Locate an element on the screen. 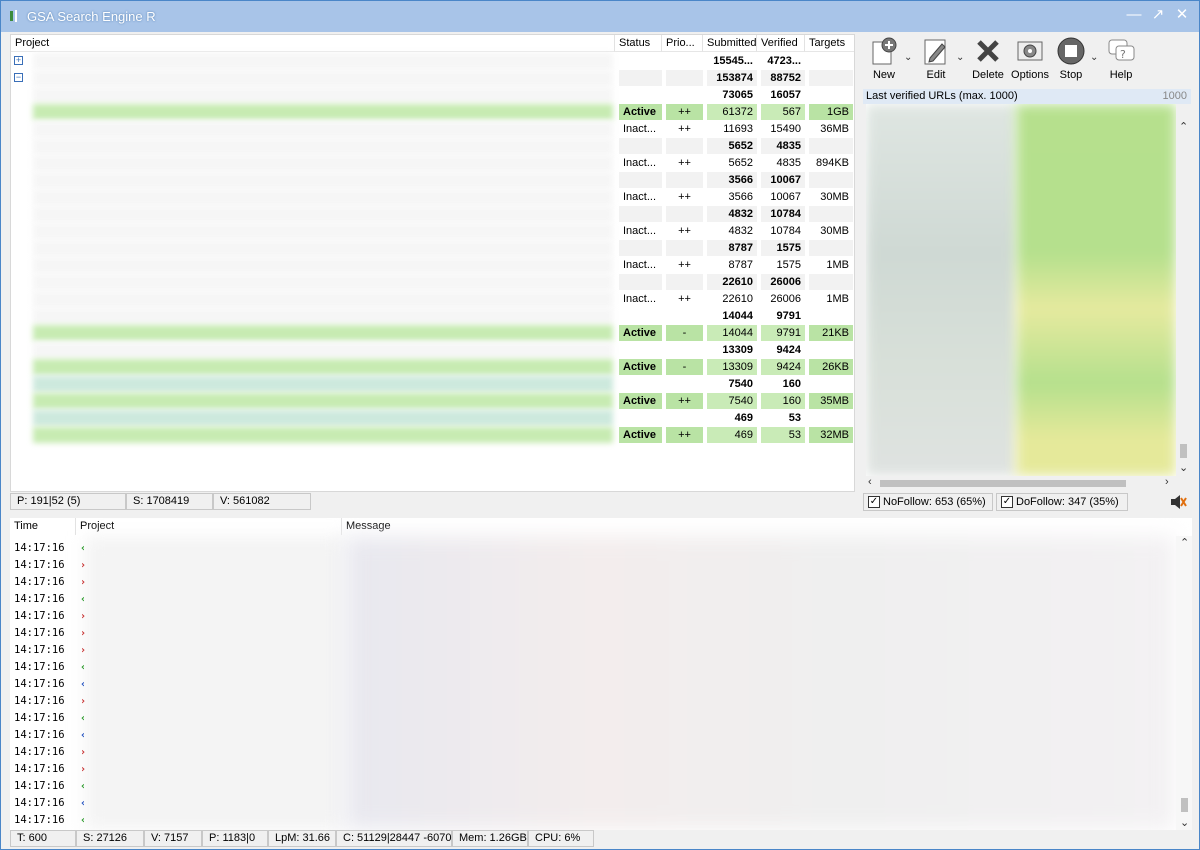  table-row: 73065 16057 is located at coordinates (432, 95).